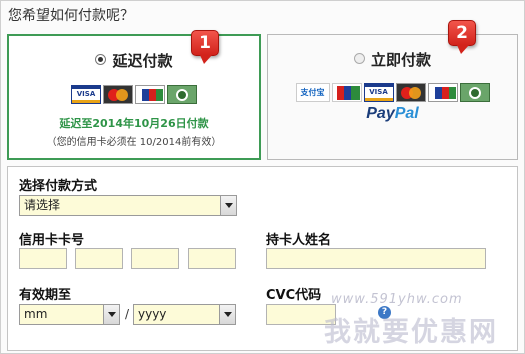 The width and height of the screenshot is (525, 354). I want to click on paypal-logo: PayPal, so click(392, 113).